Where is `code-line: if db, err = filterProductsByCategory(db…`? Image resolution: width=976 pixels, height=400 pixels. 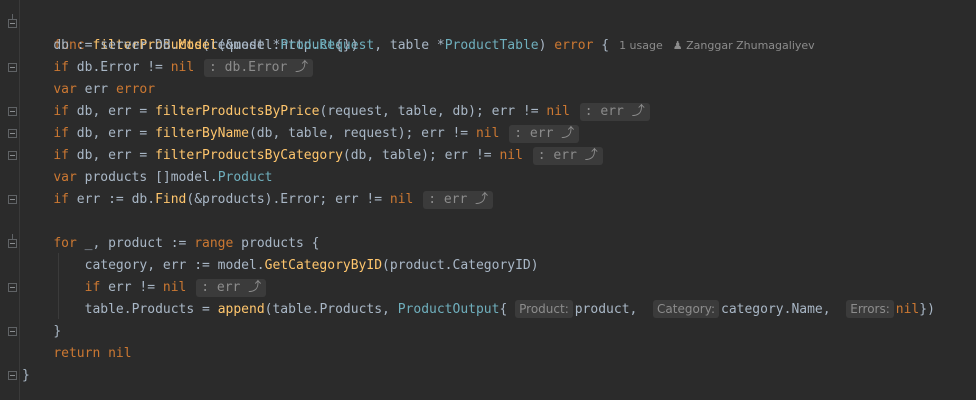
code-line: if db, err = filterProductsByCategory(db… is located at coordinates (492, 156).